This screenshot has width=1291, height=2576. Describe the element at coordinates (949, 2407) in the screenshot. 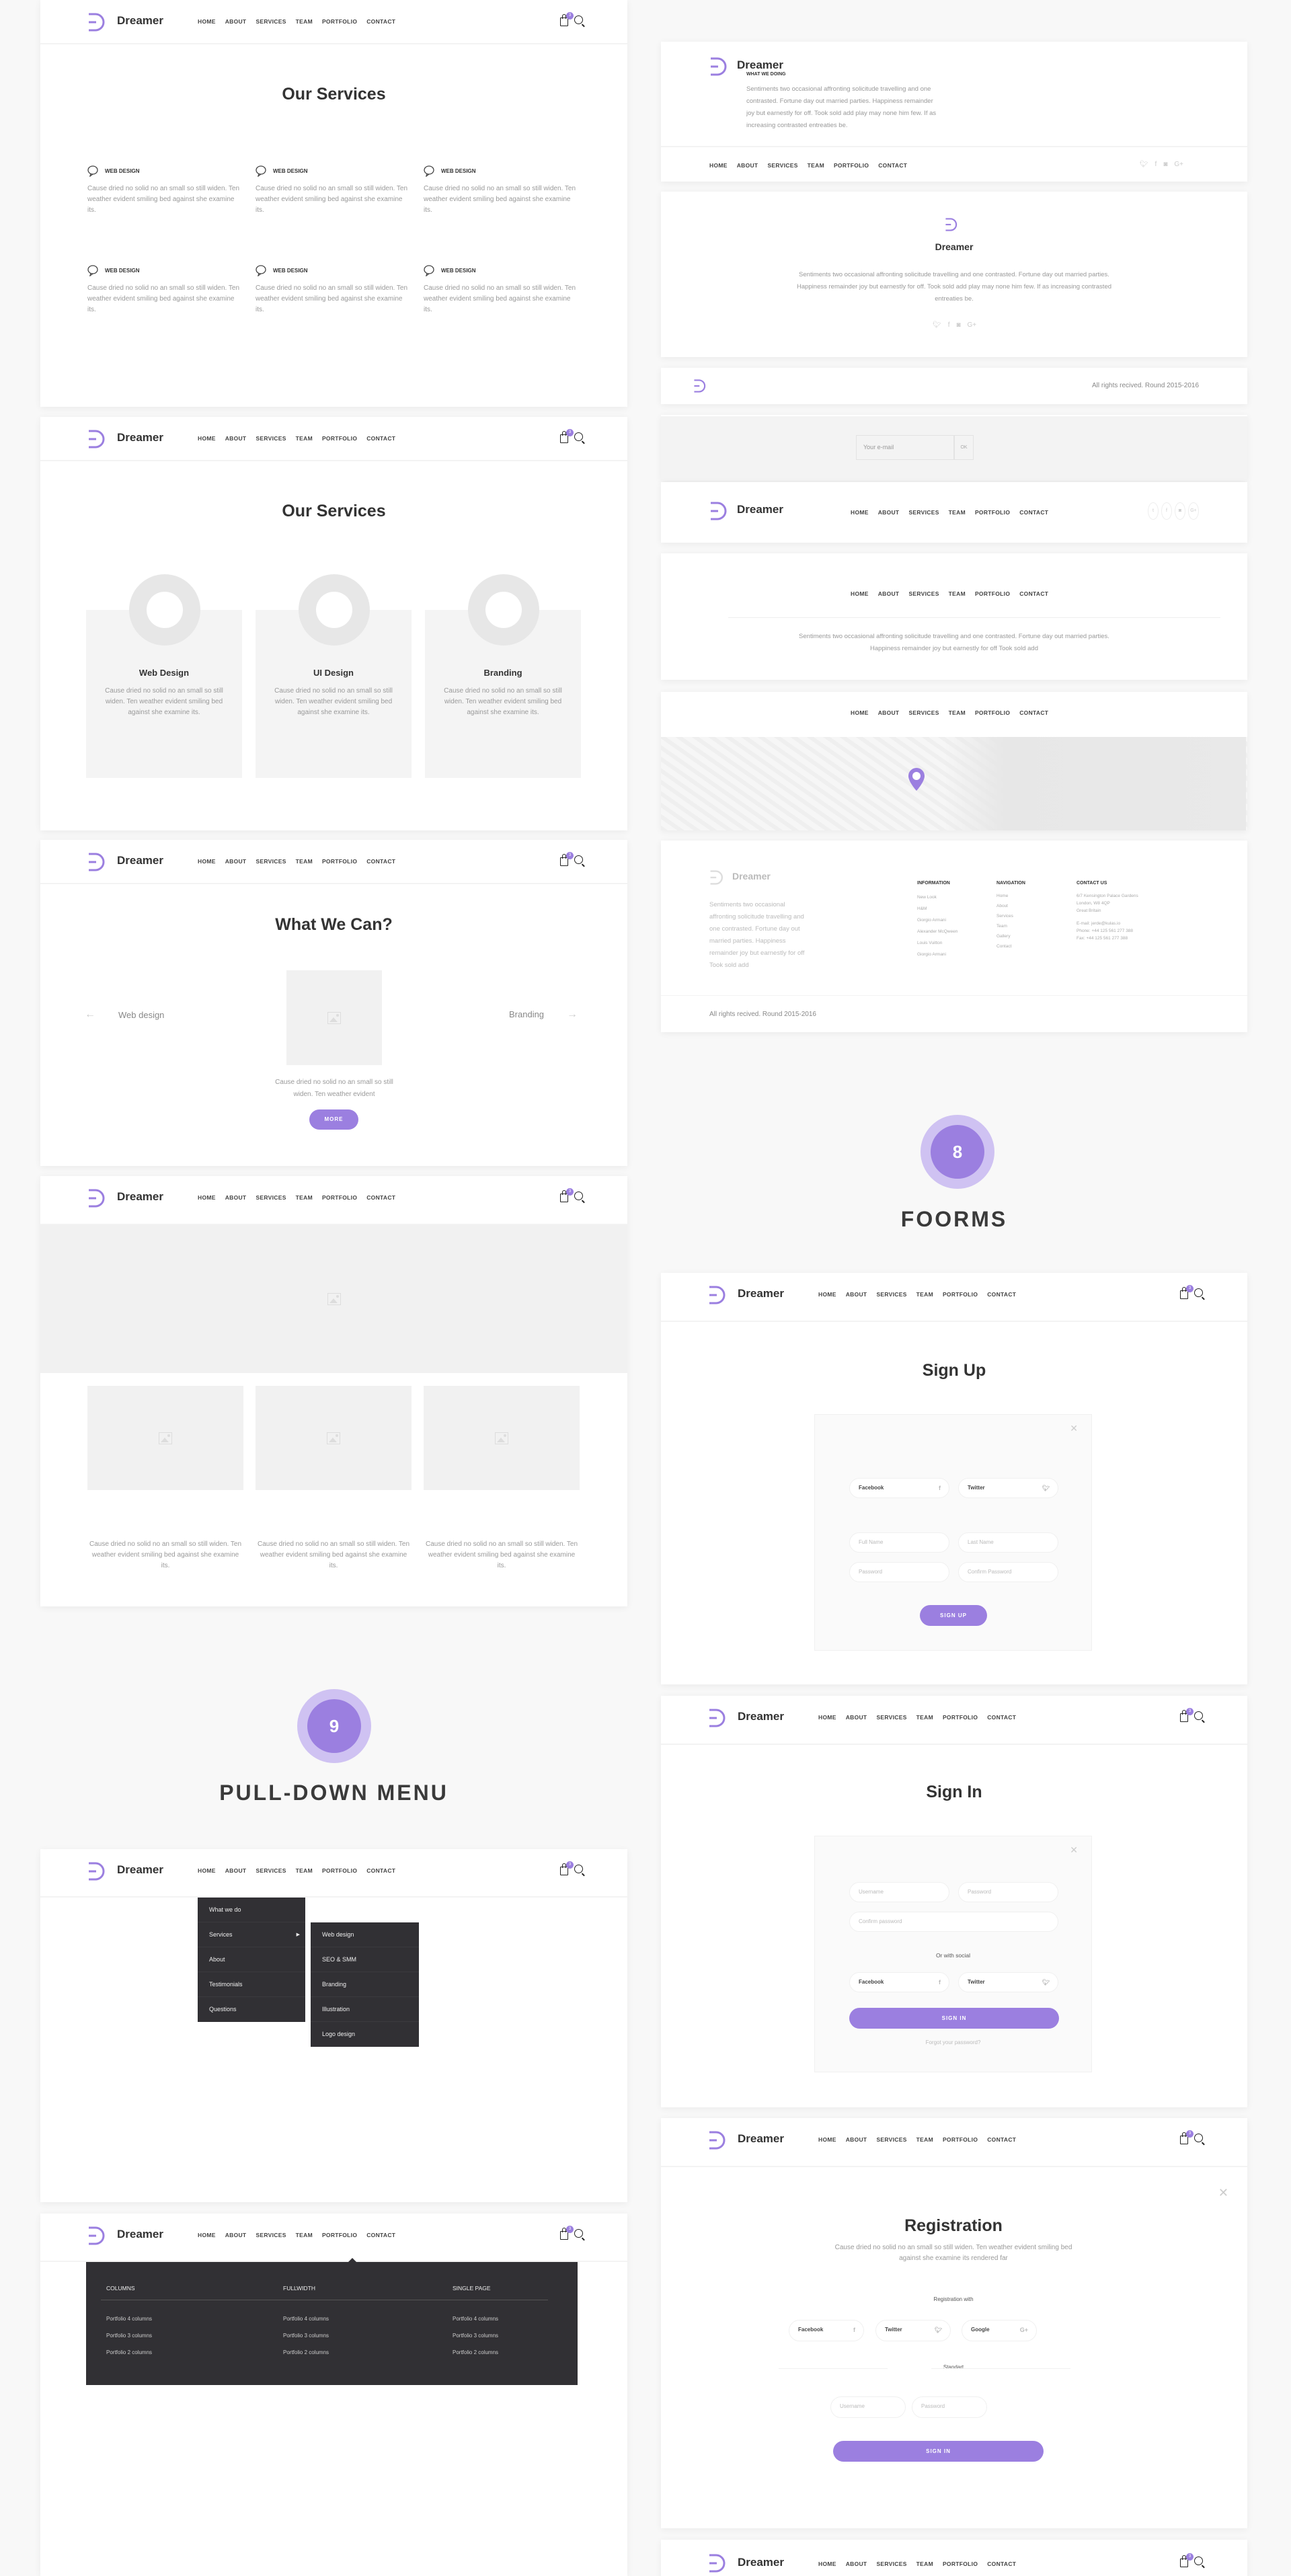

I see `password-field: Password` at that location.